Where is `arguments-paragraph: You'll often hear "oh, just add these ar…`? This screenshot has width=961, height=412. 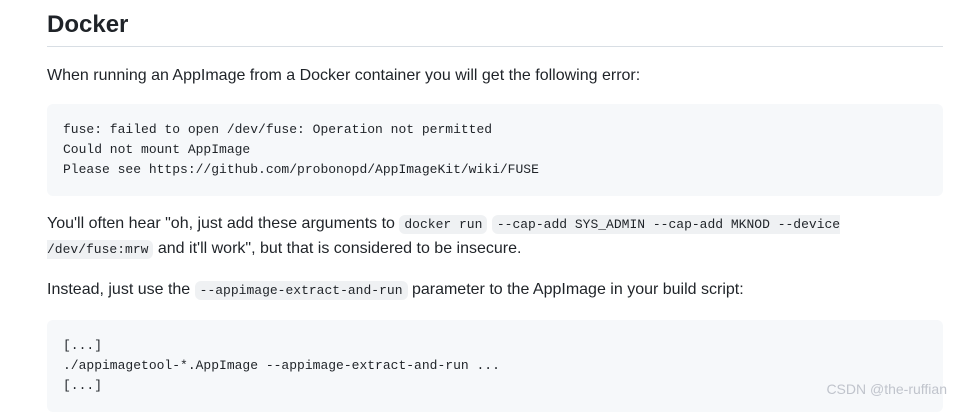
arguments-paragraph: You'll often hear "oh, just add these ar… is located at coordinates (495, 237).